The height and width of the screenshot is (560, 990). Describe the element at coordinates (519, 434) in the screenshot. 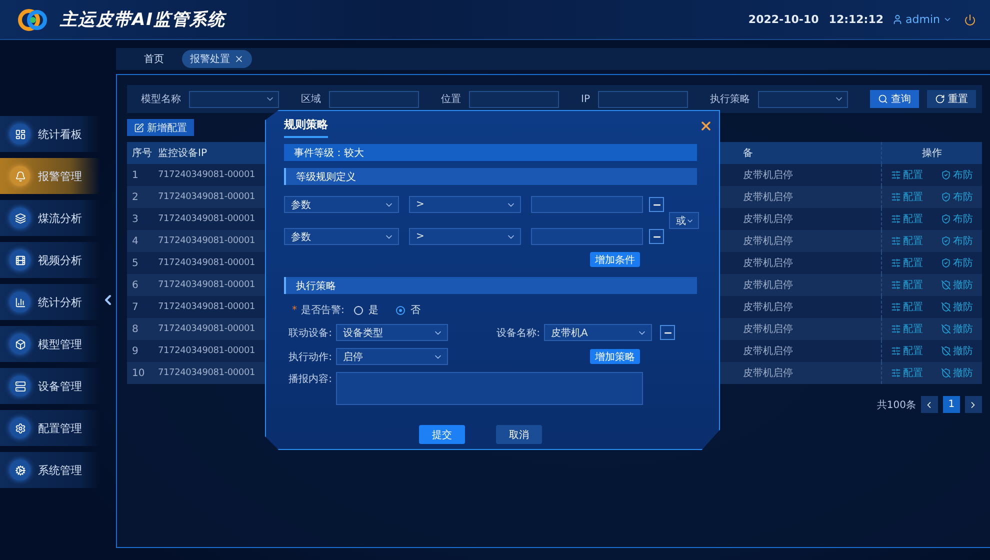

I see `cancel-button: 取消` at that location.